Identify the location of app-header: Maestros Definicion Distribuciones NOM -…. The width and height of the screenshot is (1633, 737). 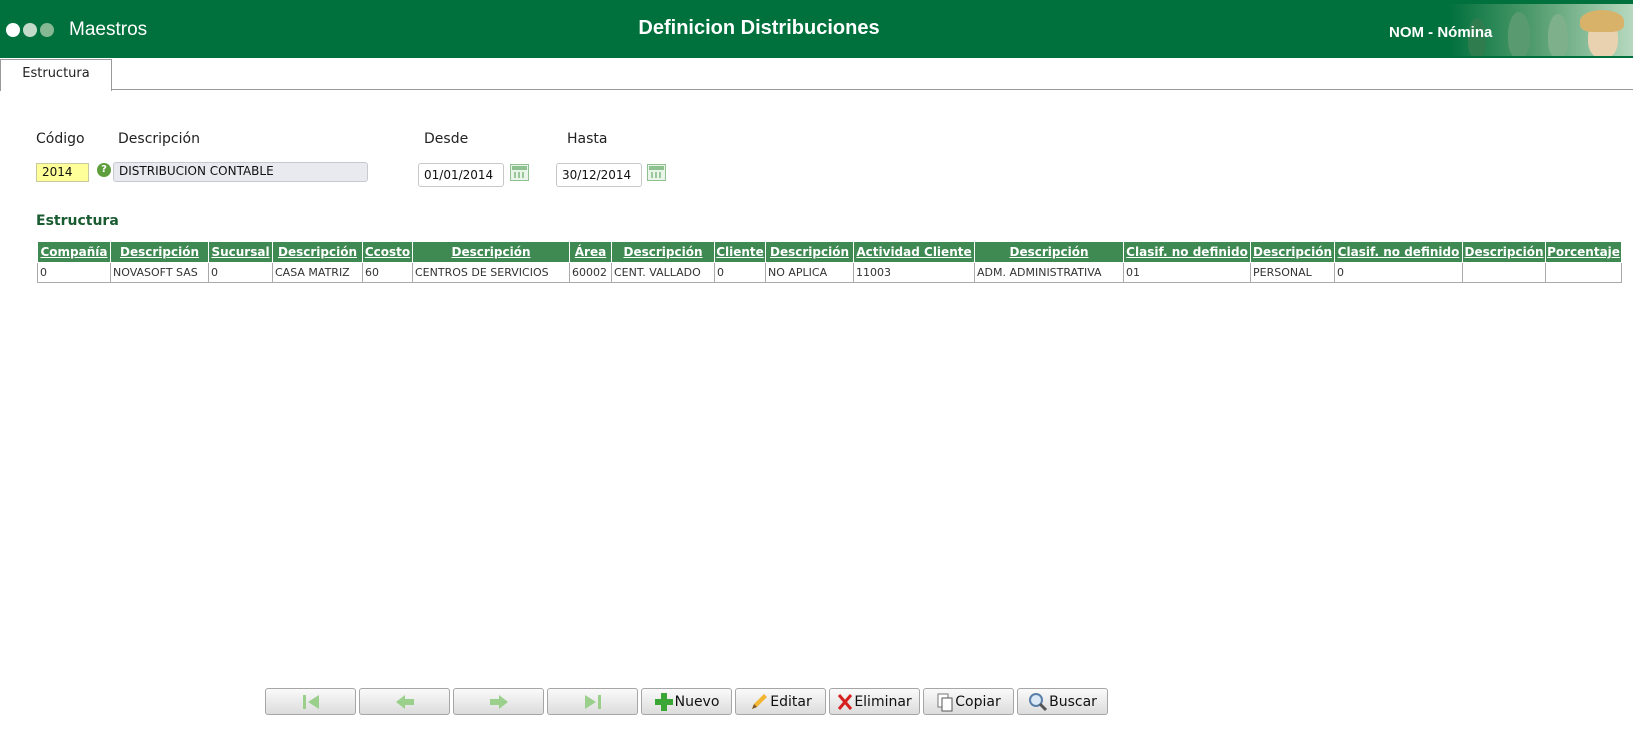
(816, 29).